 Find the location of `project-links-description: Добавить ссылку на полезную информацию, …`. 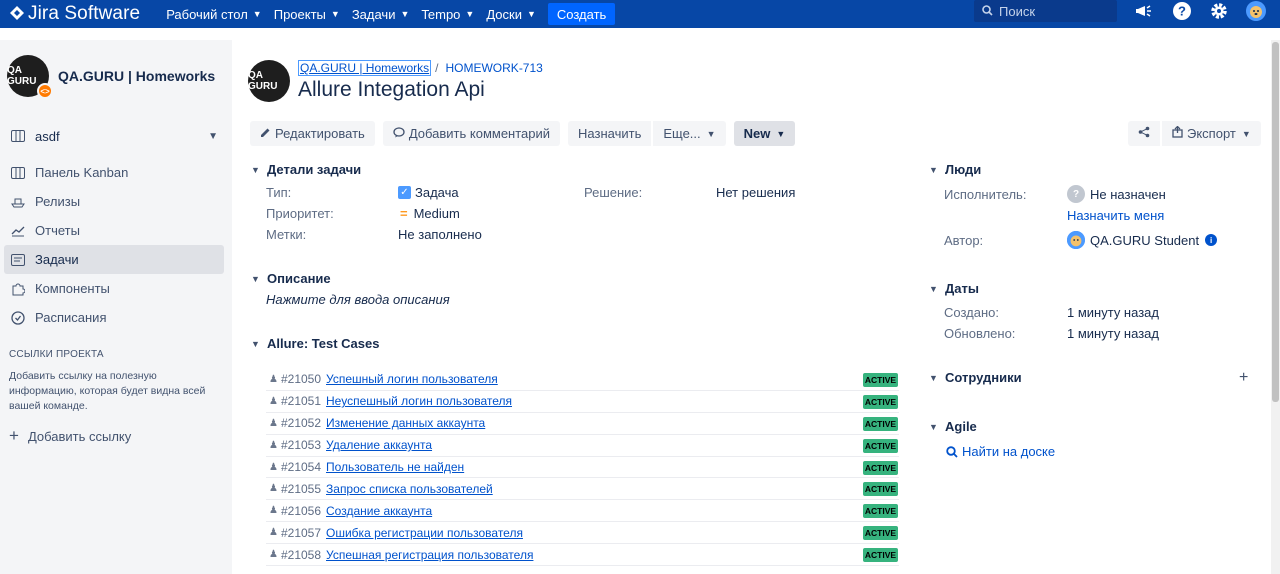

project-links-description: Добавить ссылку на полезную информацию, … is located at coordinates (107, 391).